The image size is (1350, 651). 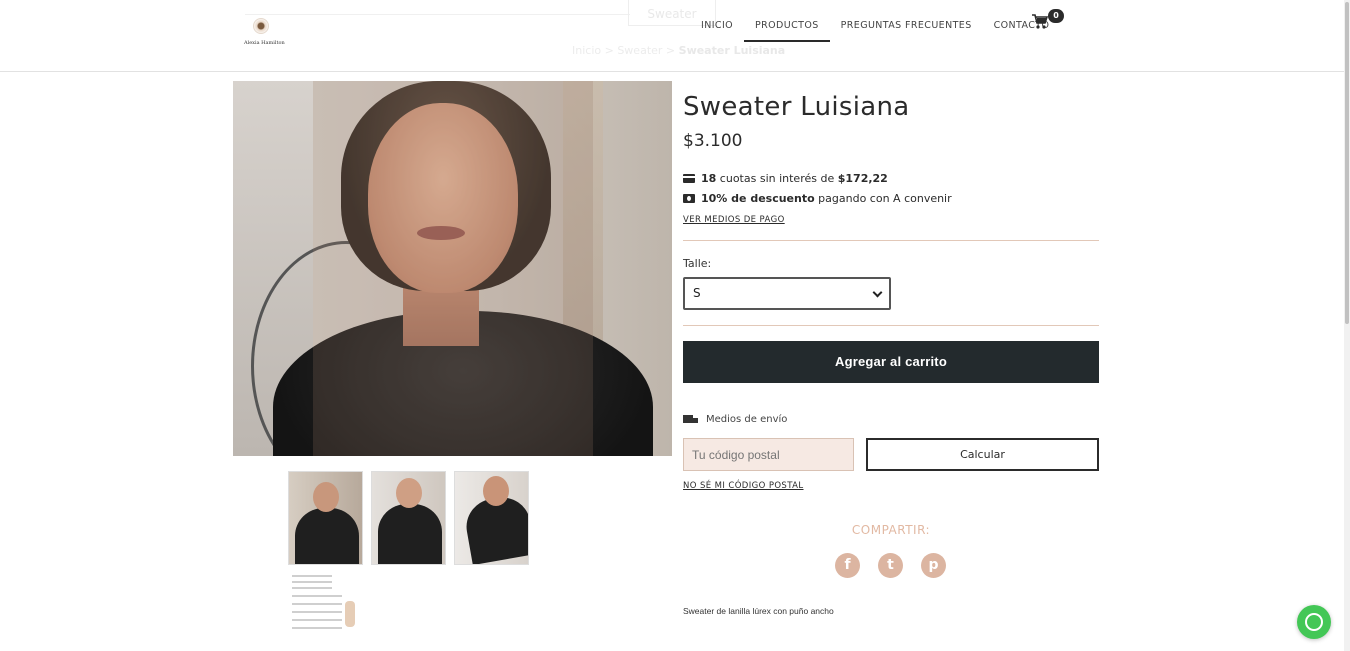 What do you see at coordinates (1040, 21) in the screenshot?
I see `shopping-cart-icon` at bounding box center [1040, 21].